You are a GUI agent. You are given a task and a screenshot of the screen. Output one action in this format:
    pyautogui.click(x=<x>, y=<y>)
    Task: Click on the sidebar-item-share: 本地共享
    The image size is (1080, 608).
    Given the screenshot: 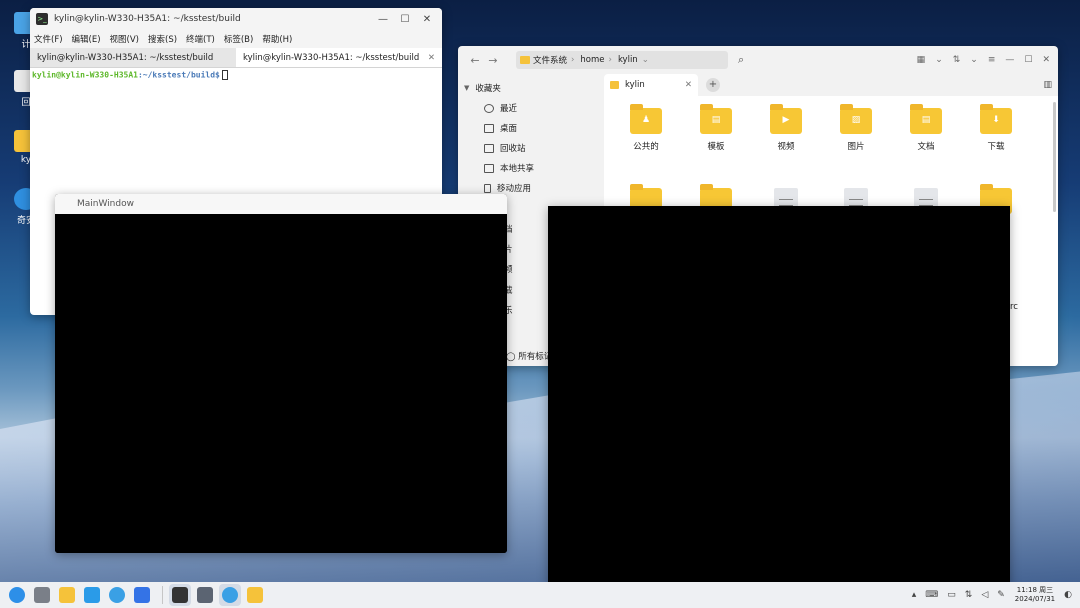 What is the action you would take?
    pyautogui.click(x=531, y=168)
    